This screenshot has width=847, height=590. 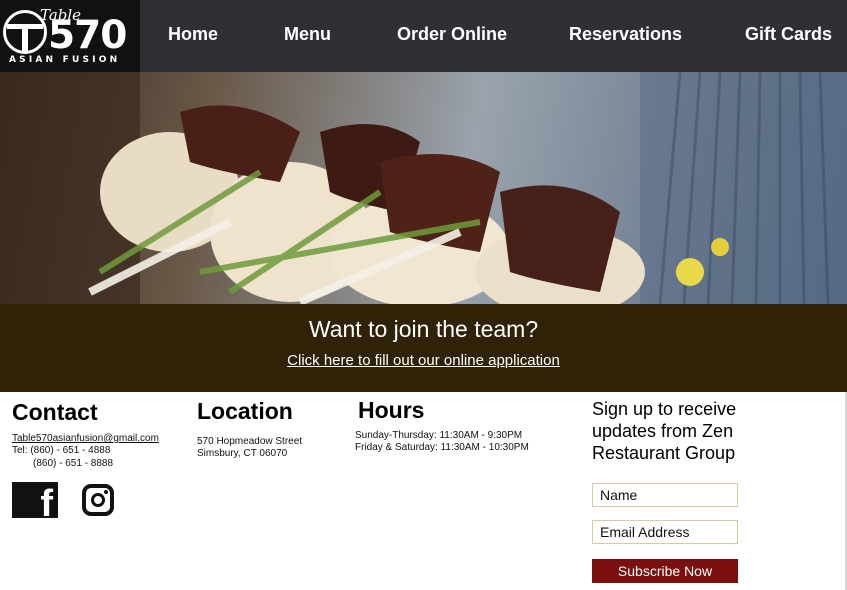 What do you see at coordinates (625, 34) in the screenshot?
I see `nav-reservations: Reservations` at bounding box center [625, 34].